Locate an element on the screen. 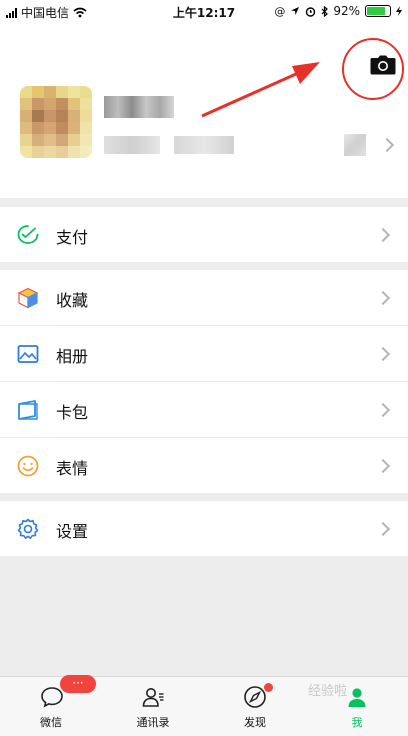 This screenshot has width=408, height=736. blurred-wechat-id is located at coordinates (132, 145).